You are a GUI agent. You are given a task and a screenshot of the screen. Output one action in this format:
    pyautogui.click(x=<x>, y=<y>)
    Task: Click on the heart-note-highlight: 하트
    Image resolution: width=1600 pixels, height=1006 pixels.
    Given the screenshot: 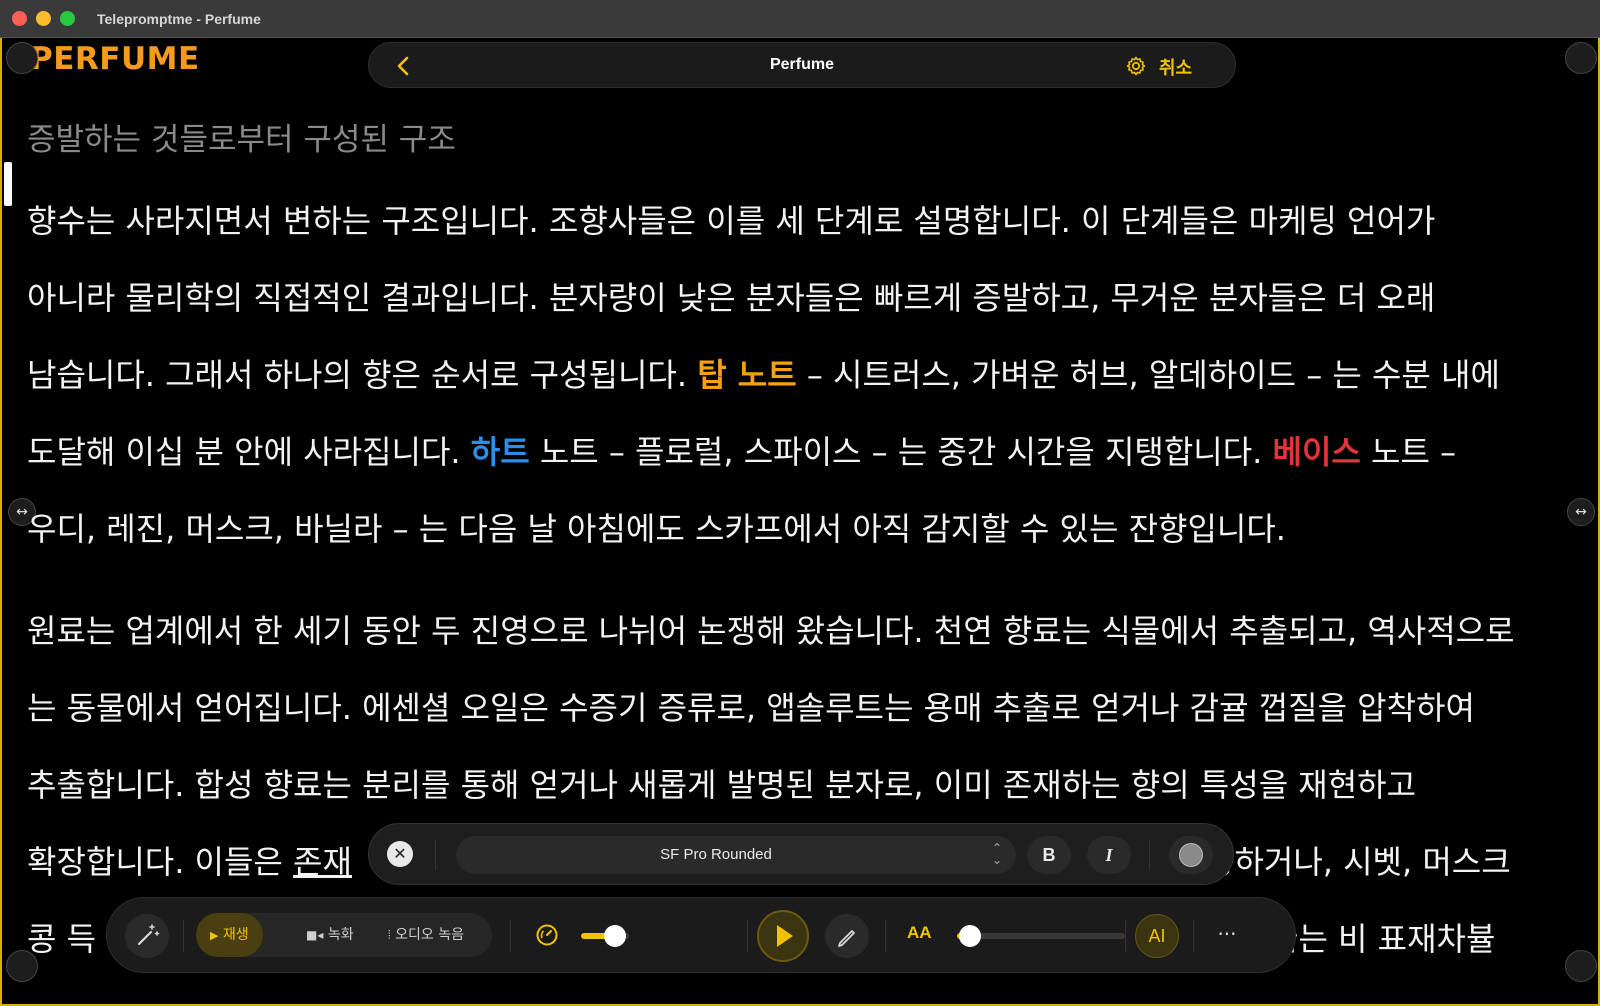 What is the action you would take?
    pyautogui.click(x=500, y=452)
    